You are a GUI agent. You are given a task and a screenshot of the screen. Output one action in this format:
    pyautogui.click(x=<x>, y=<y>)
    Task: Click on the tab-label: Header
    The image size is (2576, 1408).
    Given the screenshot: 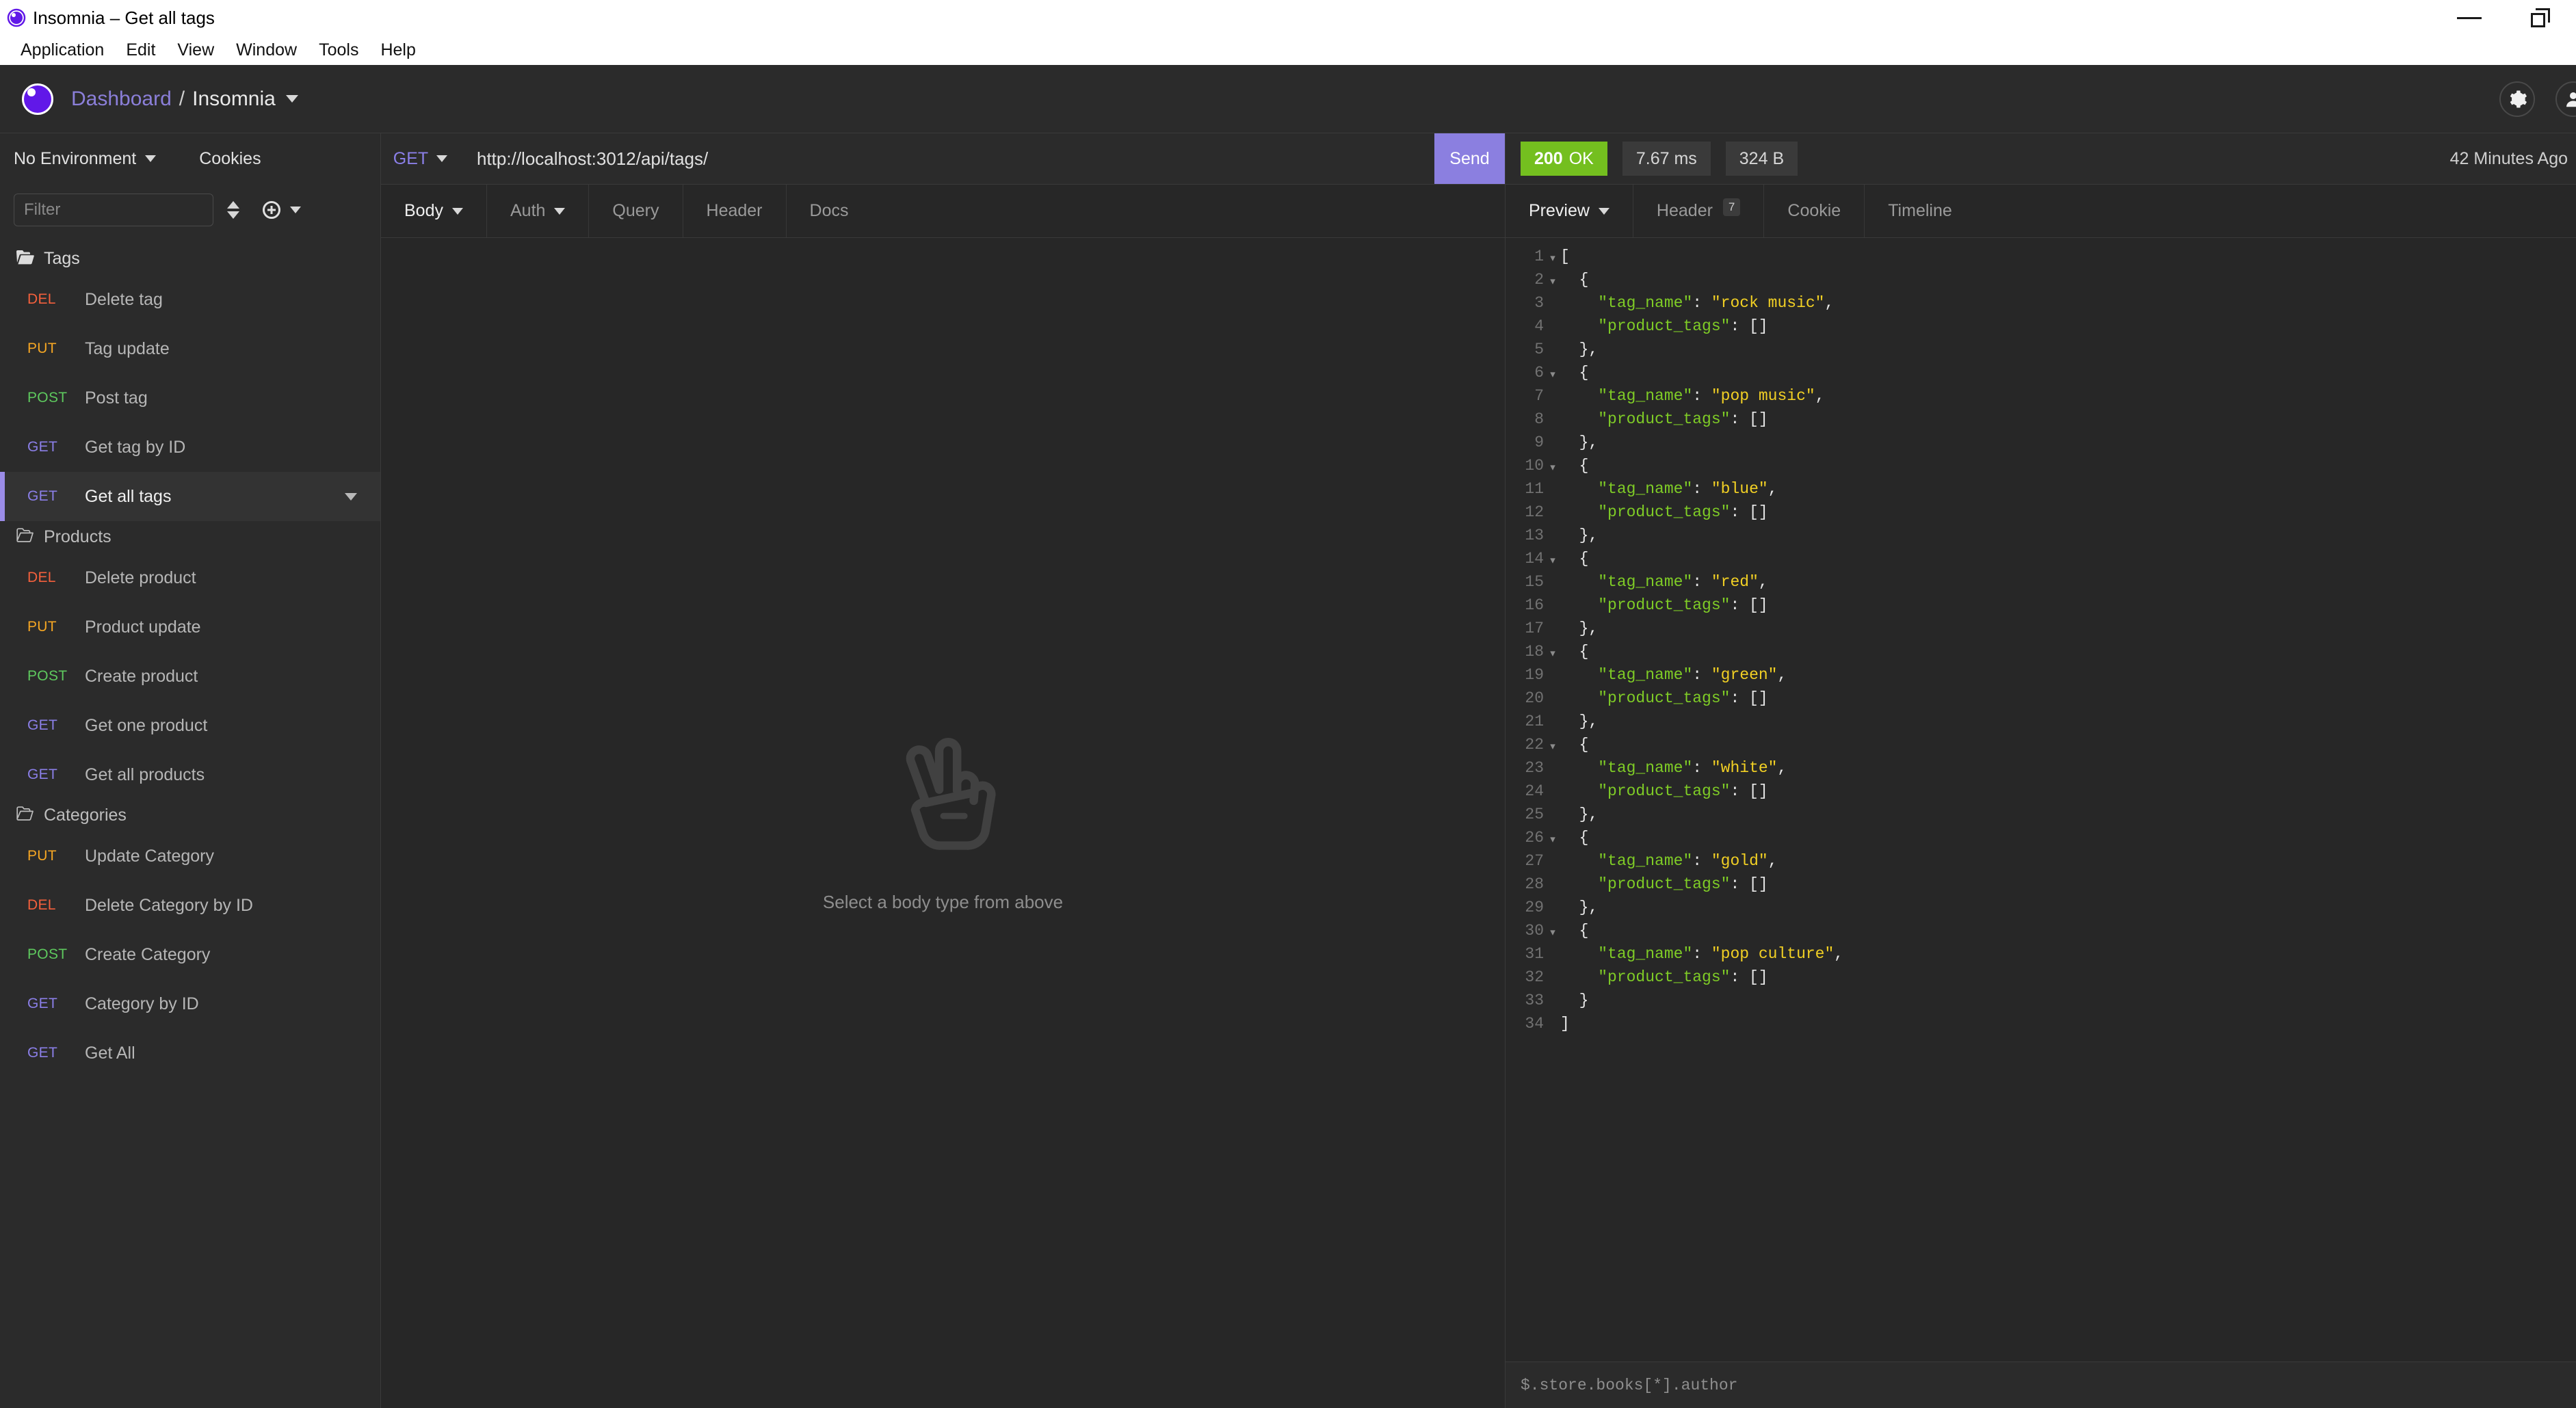 What is the action you would take?
    pyautogui.click(x=734, y=210)
    